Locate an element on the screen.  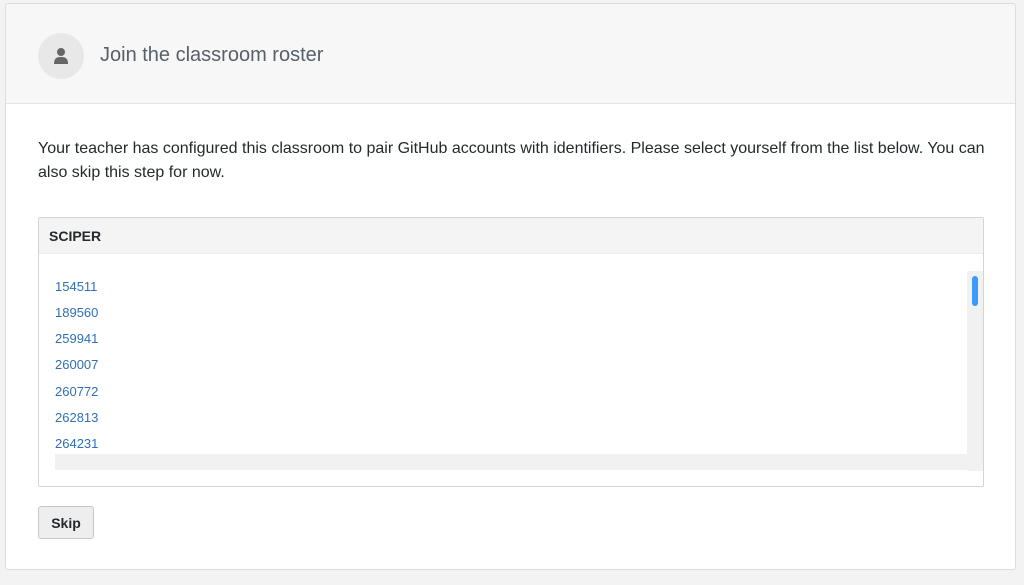
page-title: Join the classroom roster is located at coordinates (212, 55).